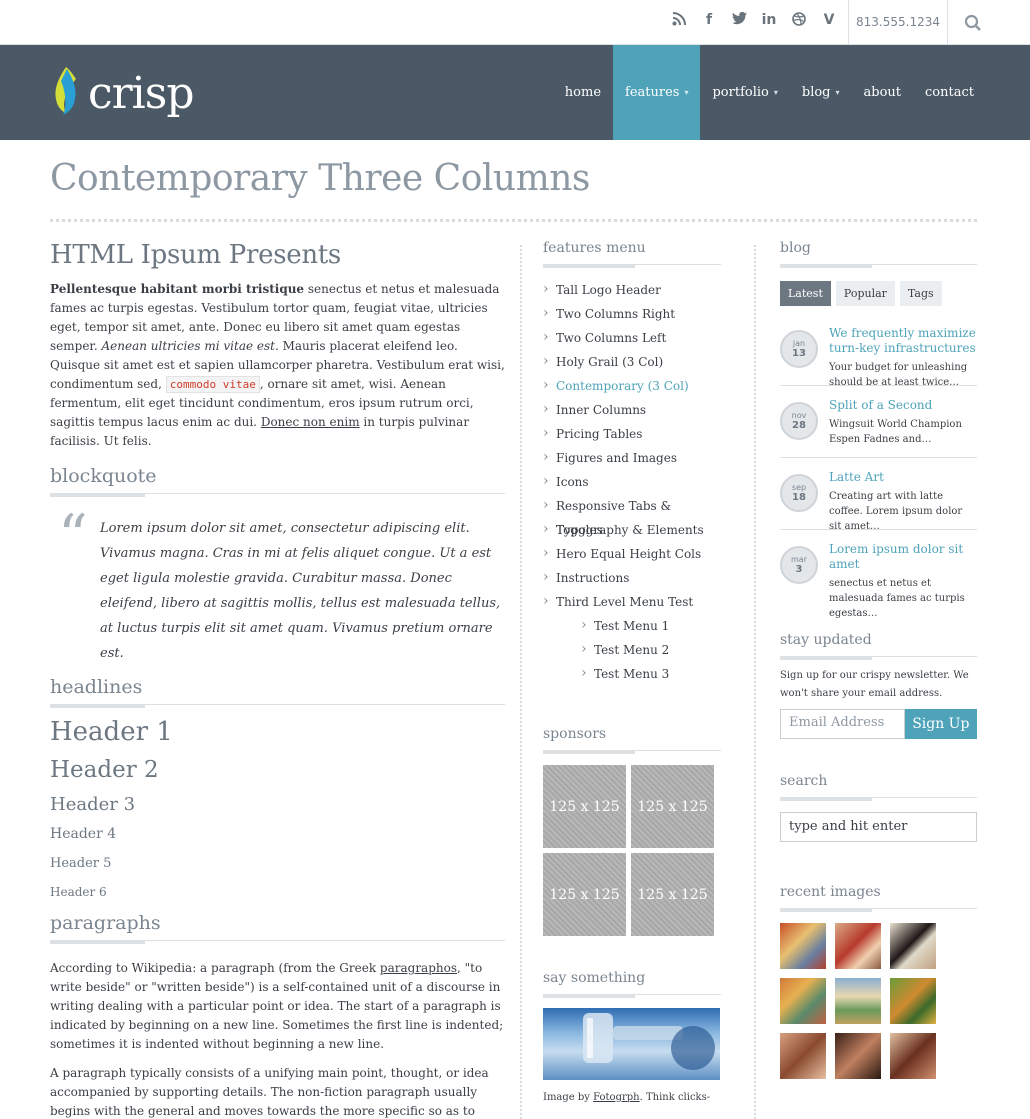 This screenshot has width=1030, height=1119. What do you see at coordinates (842, 724) in the screenshot?
I see `email-field: Email Address` at bounding box center [842, 724].